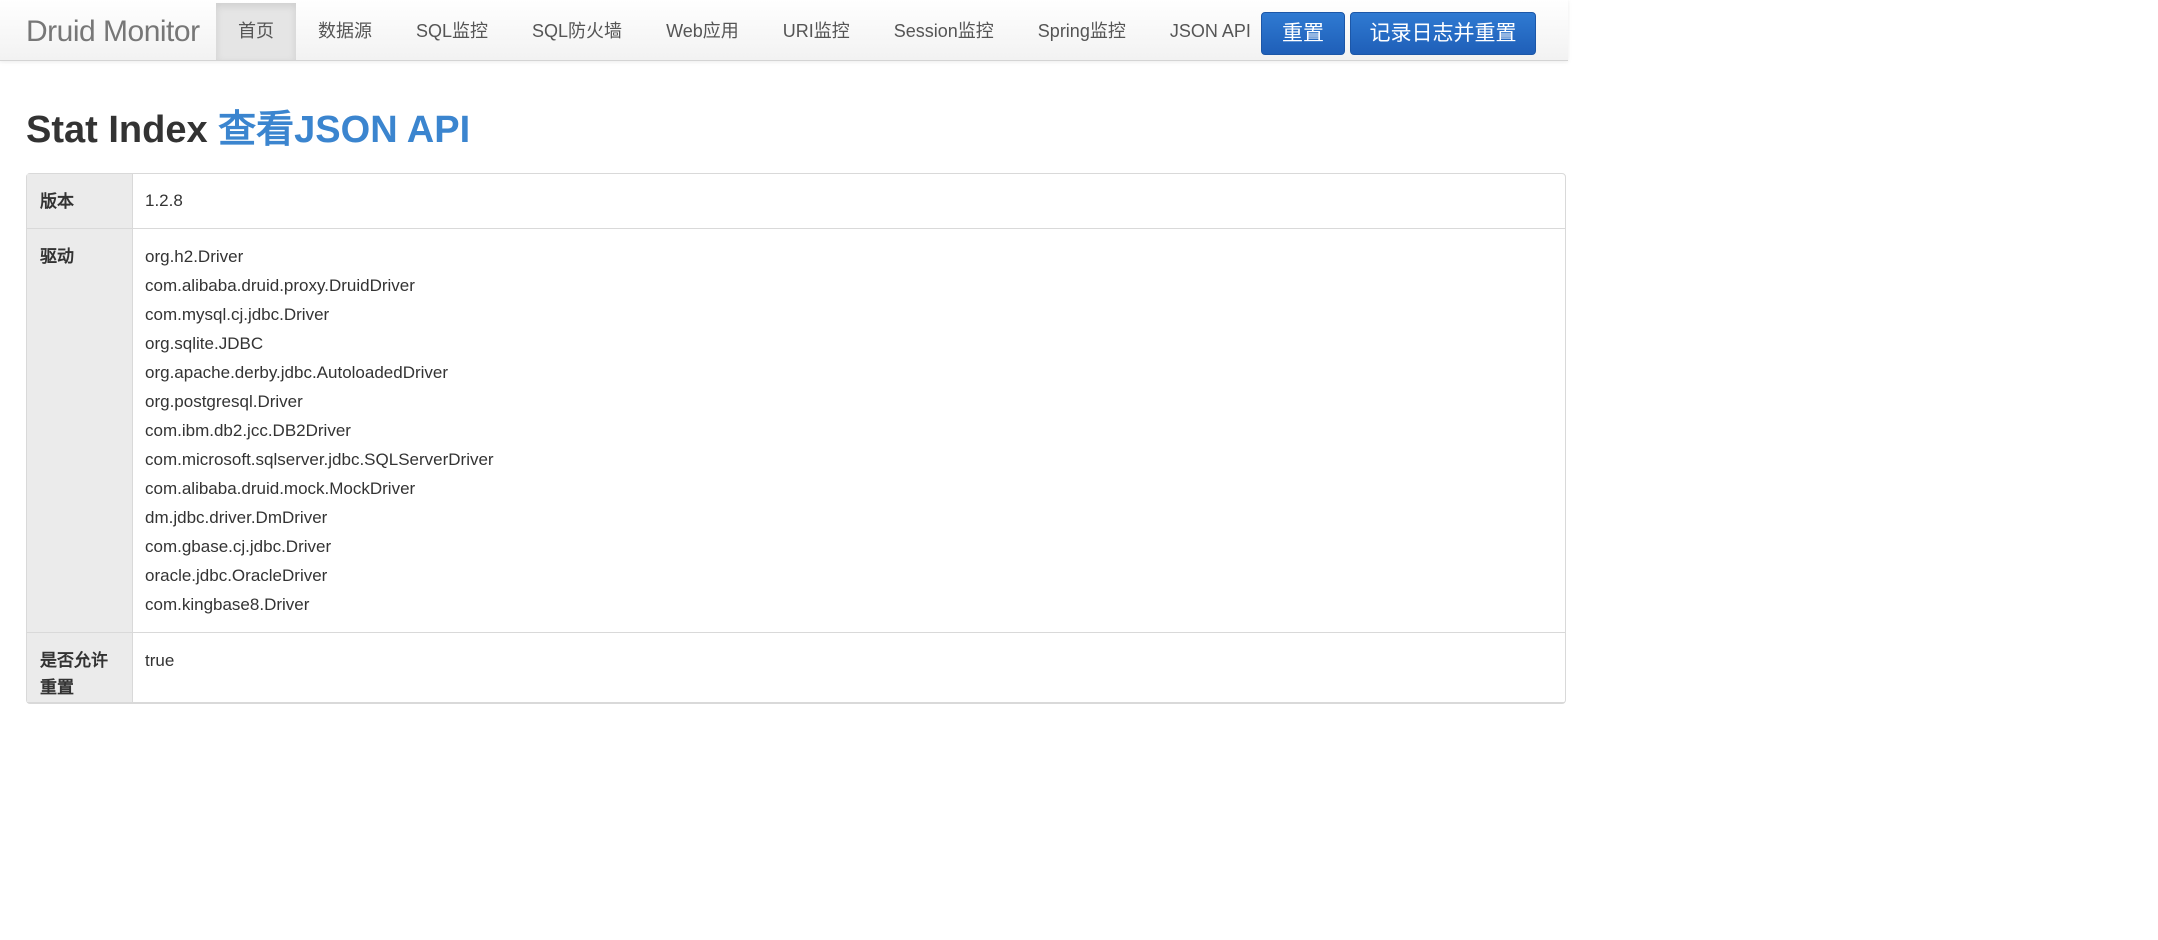 This screenshot has height=940, width=2158. Describe the element at coordinates (80, 431) in the screenshot. I see `drivers-label: 驱动` at that location.